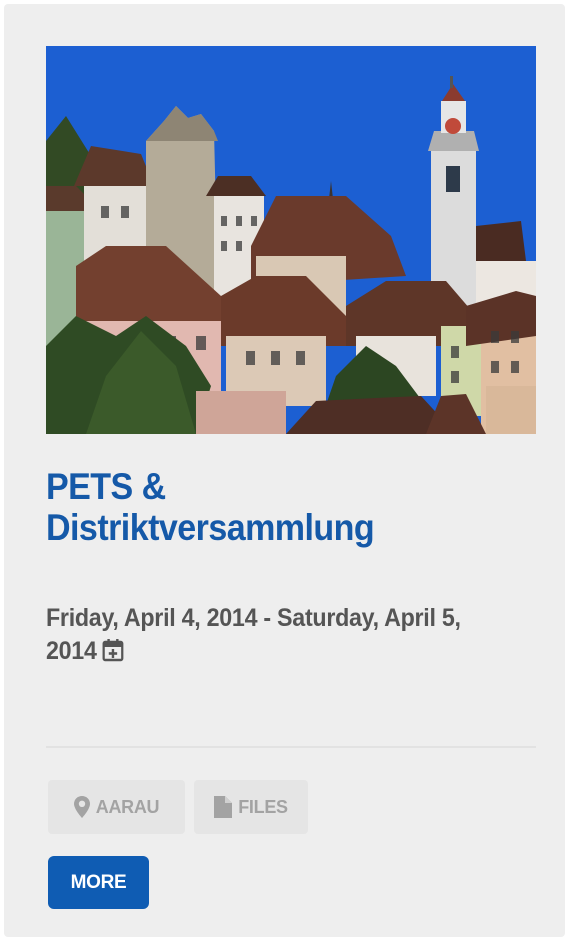 Image resolution: width=569 pixels, height=941 pixels. What do you see at coordinates (127, 806) in the screenshot?
I see `location-tag-label: AARAU` at bounding box center [127, 806].